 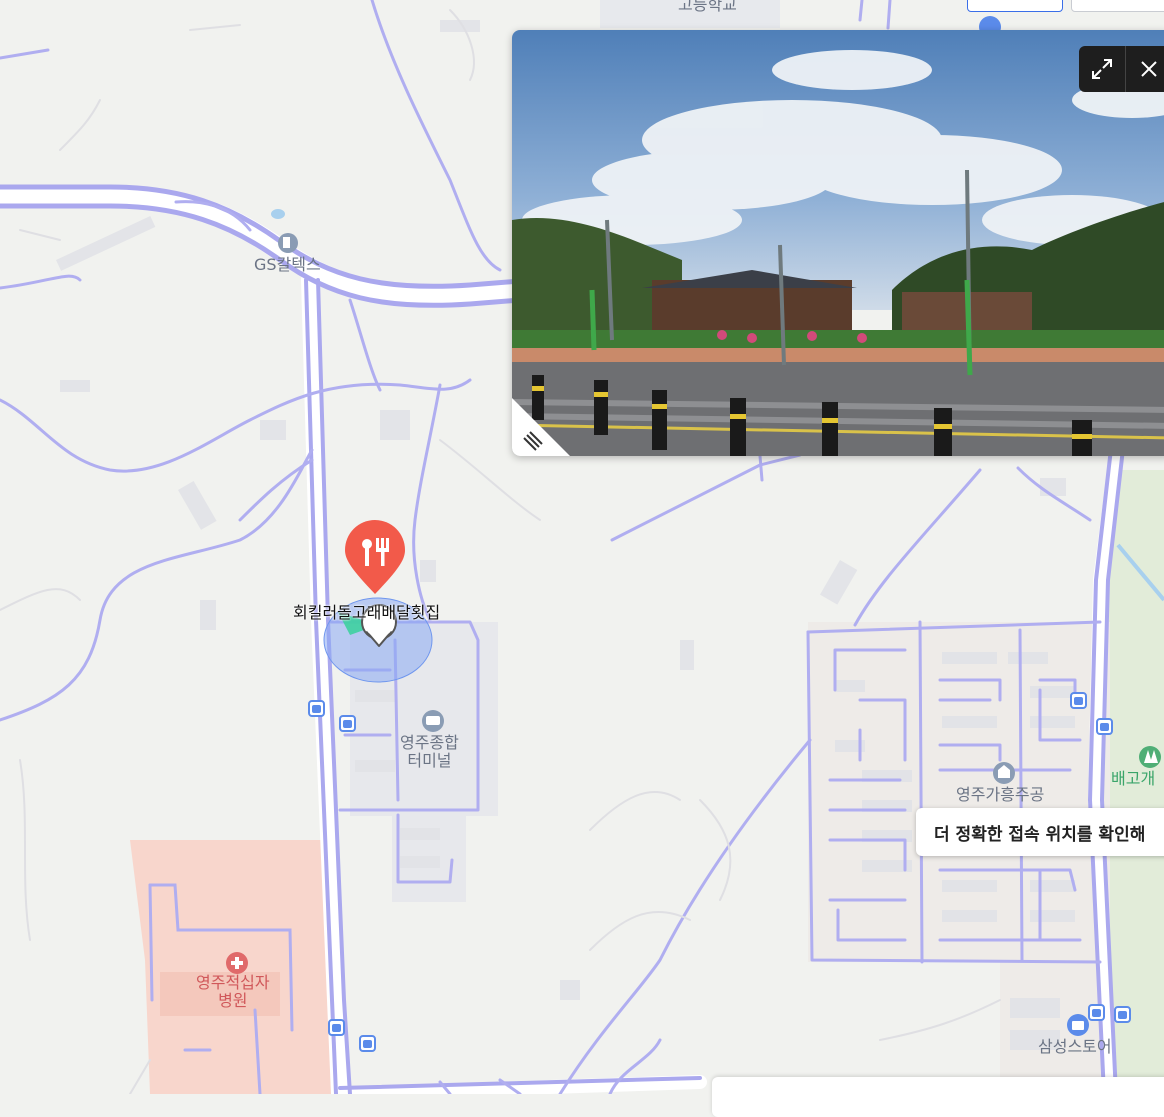 What do you see at coordinates (287, 264) in the screenshot?
I see `gas-station-label: GS칼텍스` at bounding box center [287, 264].